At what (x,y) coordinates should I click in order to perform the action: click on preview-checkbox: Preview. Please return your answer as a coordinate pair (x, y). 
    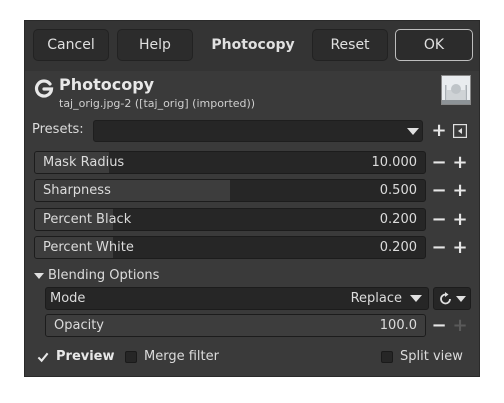
    Looking at the image, I should click on (77, 358).